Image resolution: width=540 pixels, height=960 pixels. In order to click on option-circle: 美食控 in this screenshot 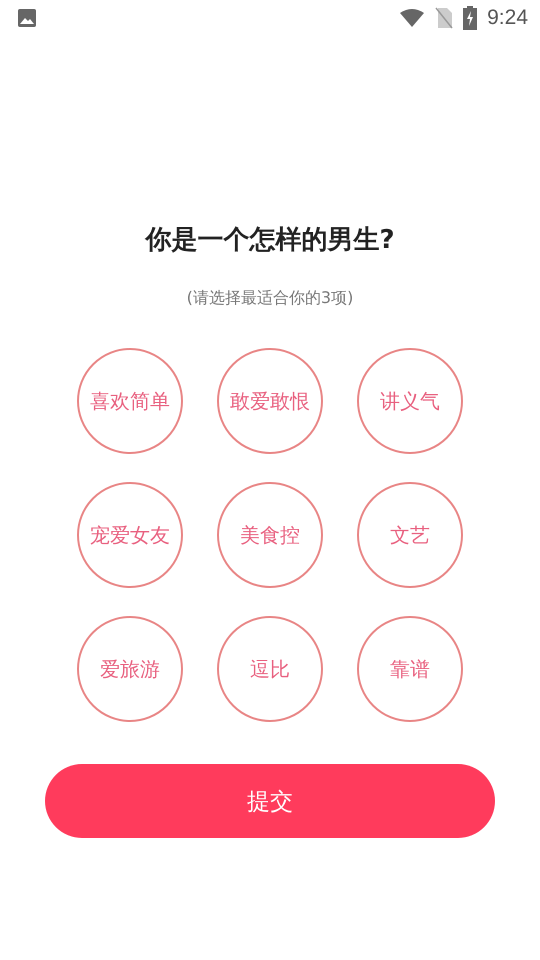, I will do `click(270, 535)`.